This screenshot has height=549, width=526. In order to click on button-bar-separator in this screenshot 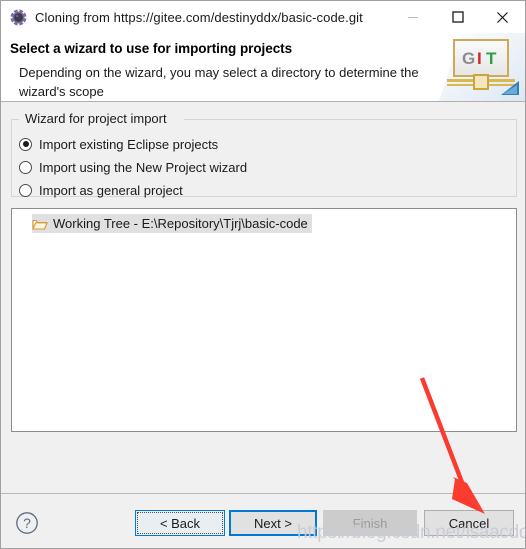, I will do `click(263, 493)`.